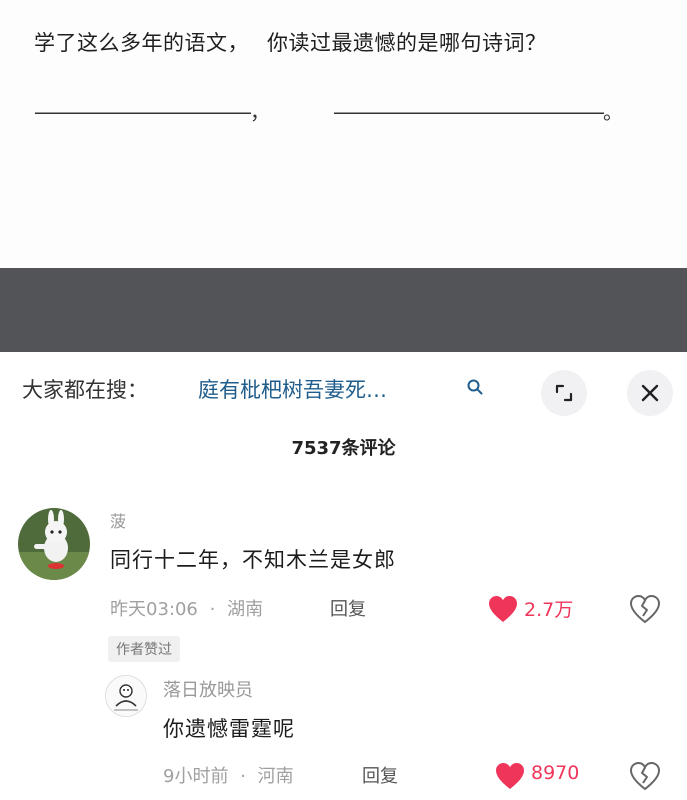 The image size is (687, 800). What do you see at coordinates (253, 560) in the screenshot?
I see `comment-text: 同行十二年，不知木兰是女郎` at bounding box center [253, 560].